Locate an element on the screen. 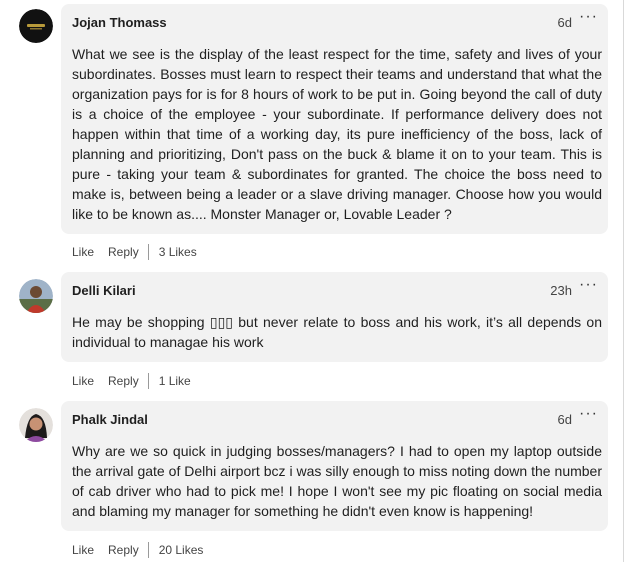 The width and height of the screenshot is (628, 562). comment-actions: Like Reply 20 Likes is located at coordinates (137, 550).